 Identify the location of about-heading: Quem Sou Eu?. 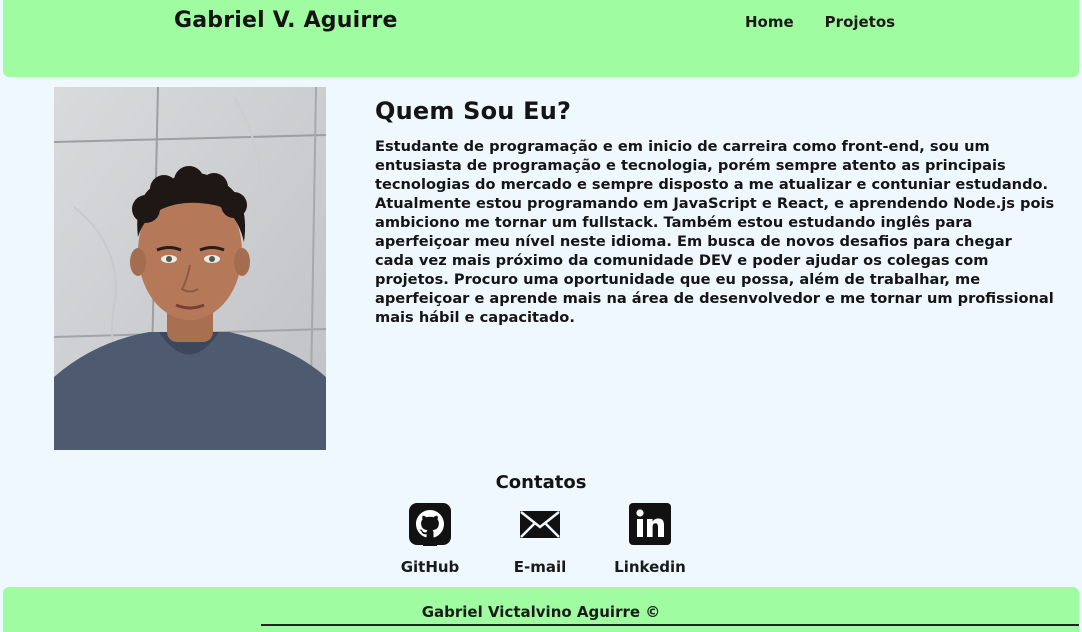
(473, 111).